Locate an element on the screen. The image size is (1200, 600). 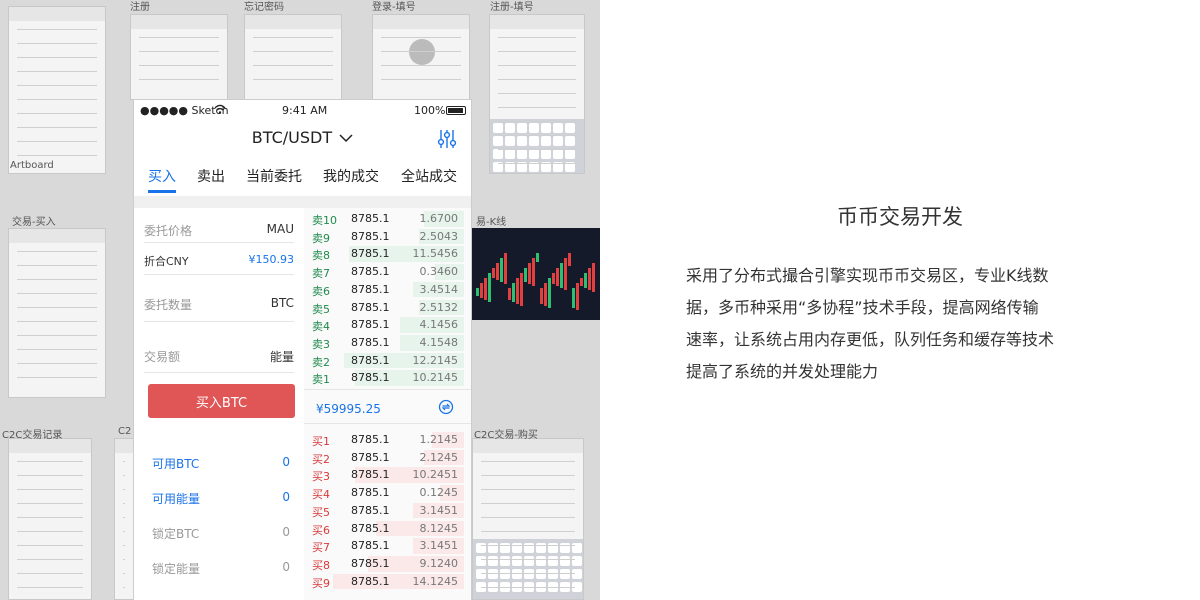
artboard-c2c-records is located at coordinates (50, 519).